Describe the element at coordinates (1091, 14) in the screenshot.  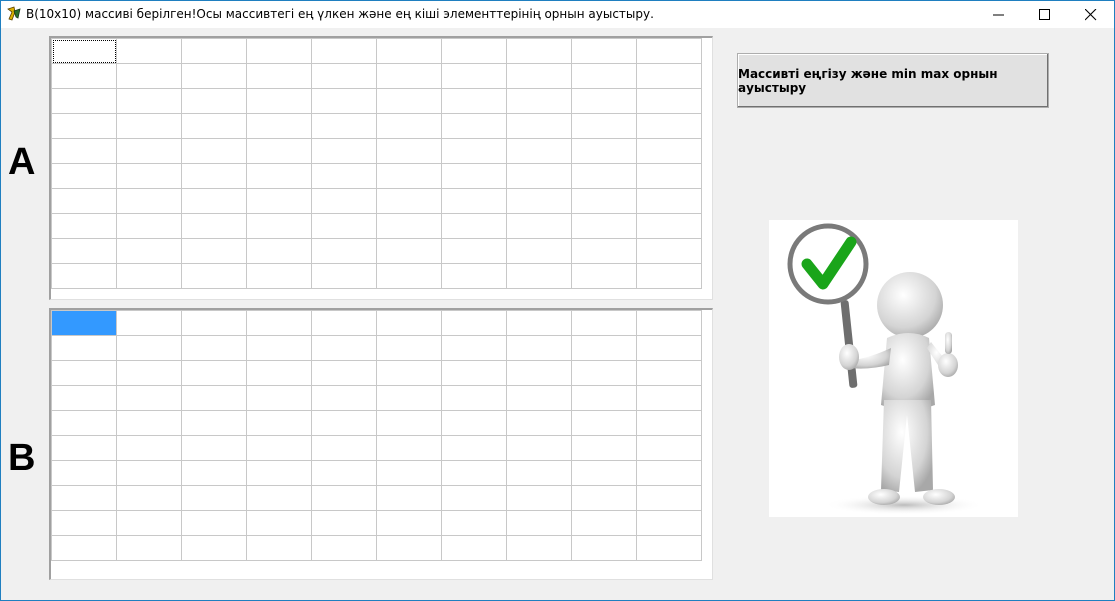
I see `close-button` at that location.